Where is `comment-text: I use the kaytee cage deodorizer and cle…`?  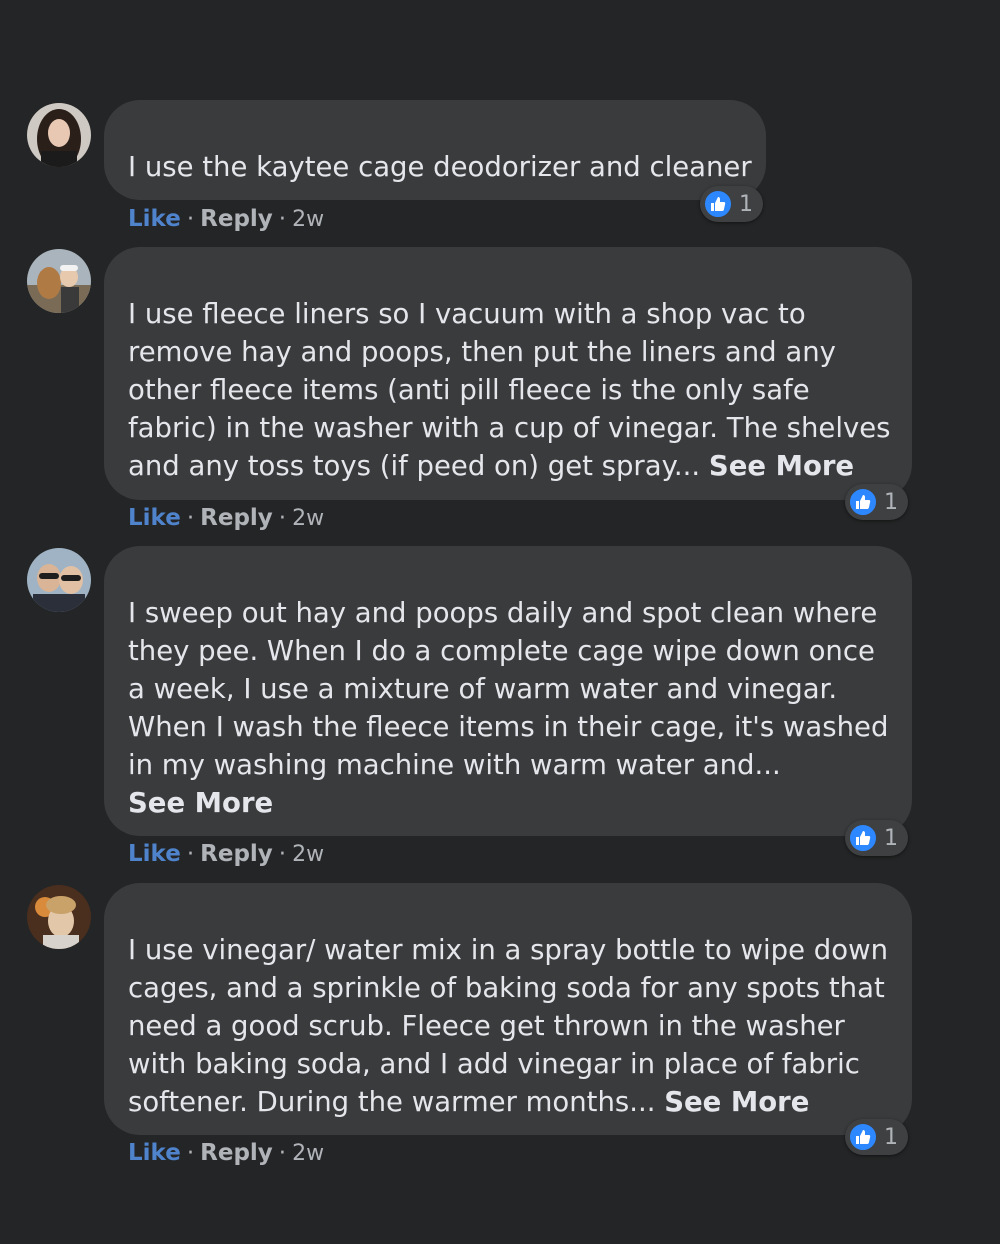 comment-text: I use the kaytee cage deodorizer and cle… is located at coordinates (440, 167).